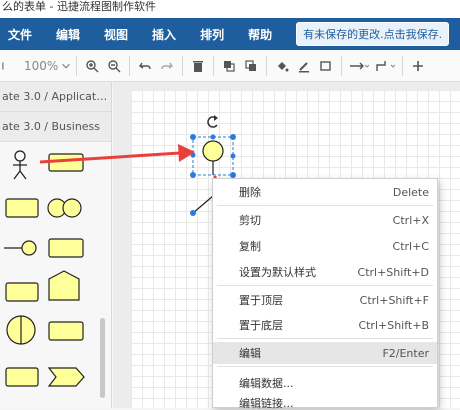 The height and width of the screenshot is (410, 460). I want to click on actor-shape, so click(20, 165).